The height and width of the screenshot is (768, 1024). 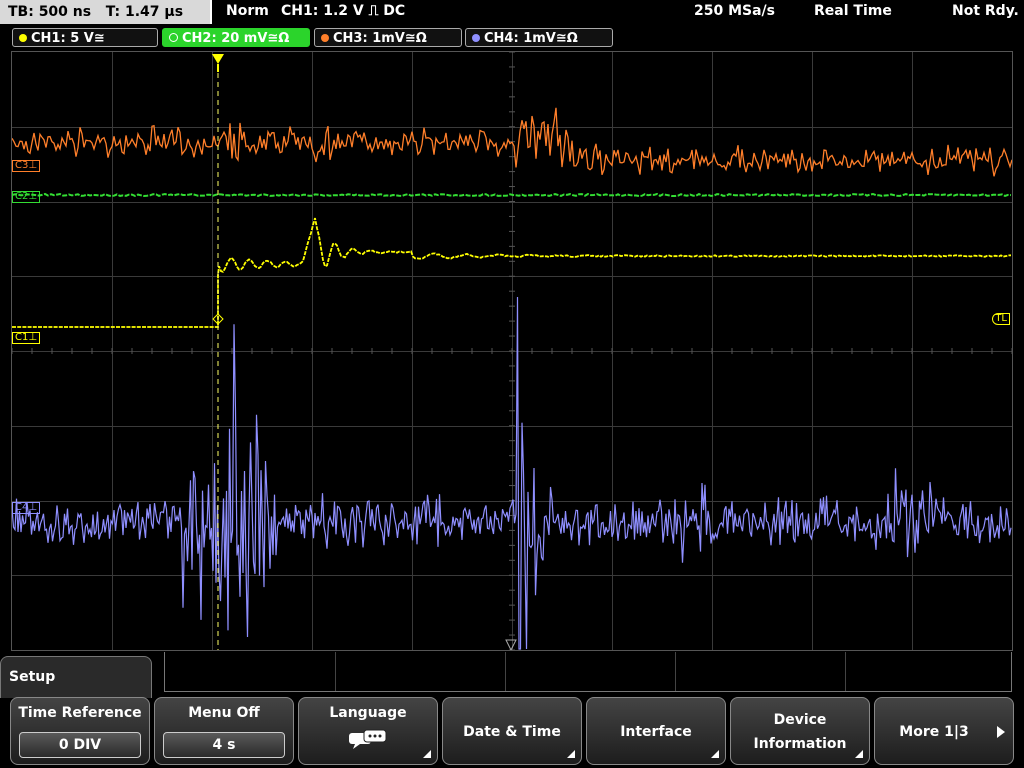 What do you see at coordinates (218, 59) in the screenshot?
I see `trigger-position-marker` at bounding box center [218, 59].